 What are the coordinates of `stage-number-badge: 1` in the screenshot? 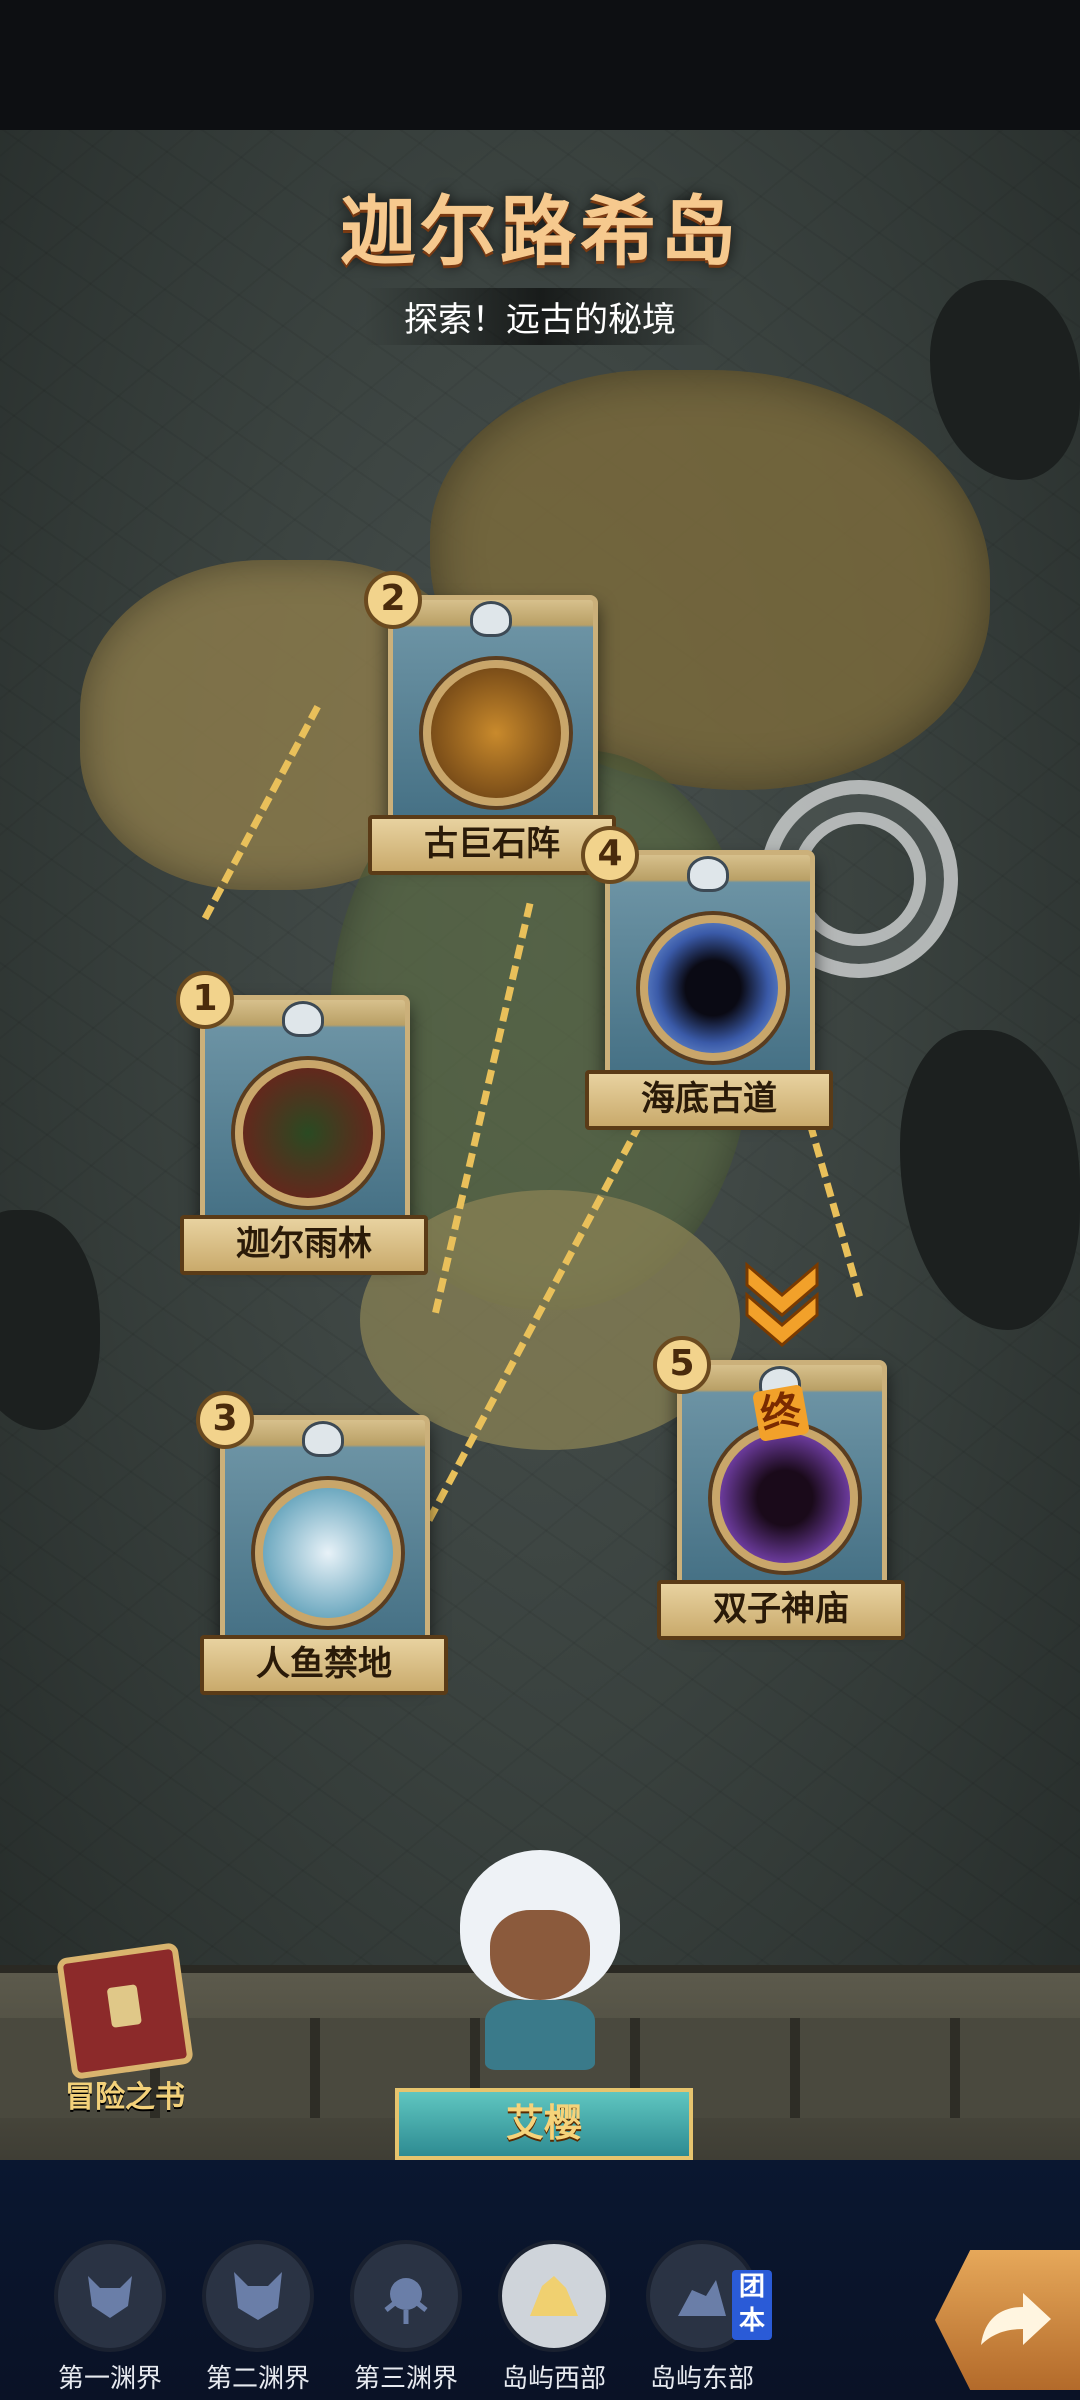 It's located at (205, 1000).